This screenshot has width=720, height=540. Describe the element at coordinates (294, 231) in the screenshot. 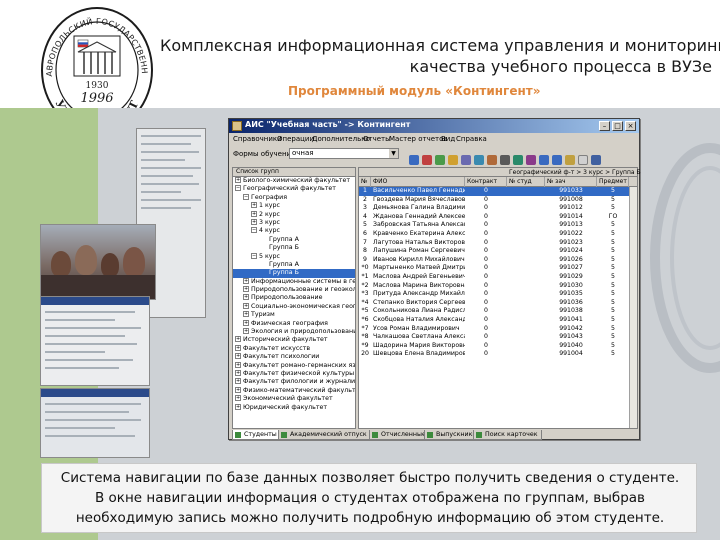

I see `tree-item: −4 курс` at that location.